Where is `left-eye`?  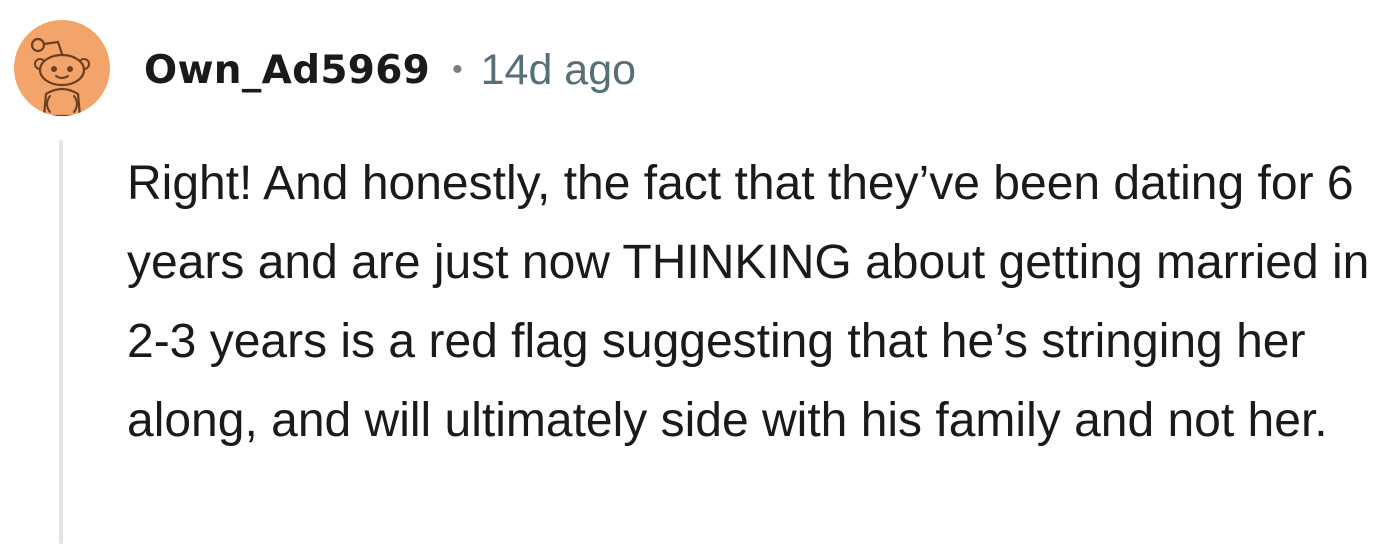
left-eye is located at coordinates (54, 69).